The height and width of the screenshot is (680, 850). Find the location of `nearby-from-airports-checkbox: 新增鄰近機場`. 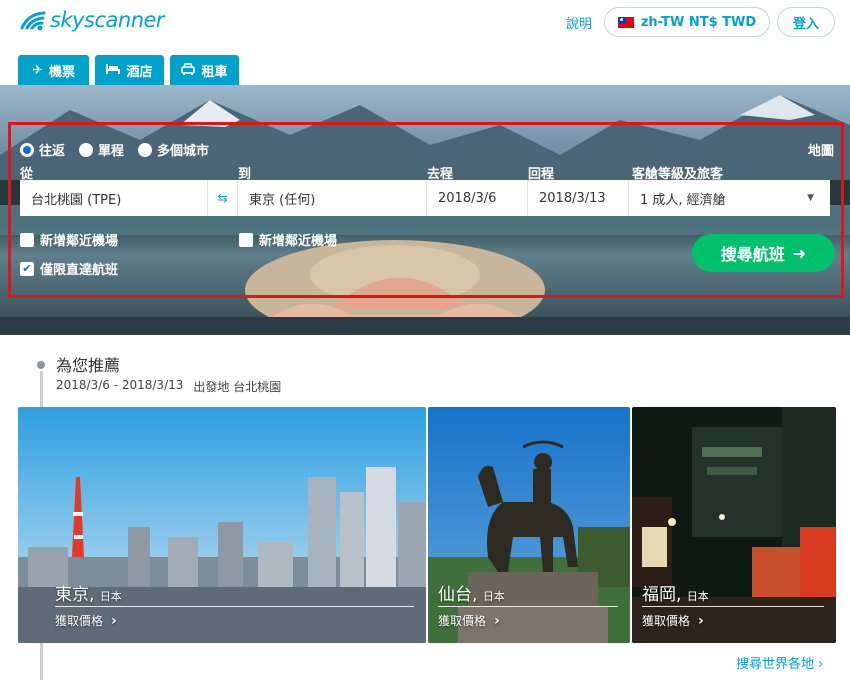

nearby-from-airports-checkbox: 新增鄰近機場 is located at coordinates (69, 239).